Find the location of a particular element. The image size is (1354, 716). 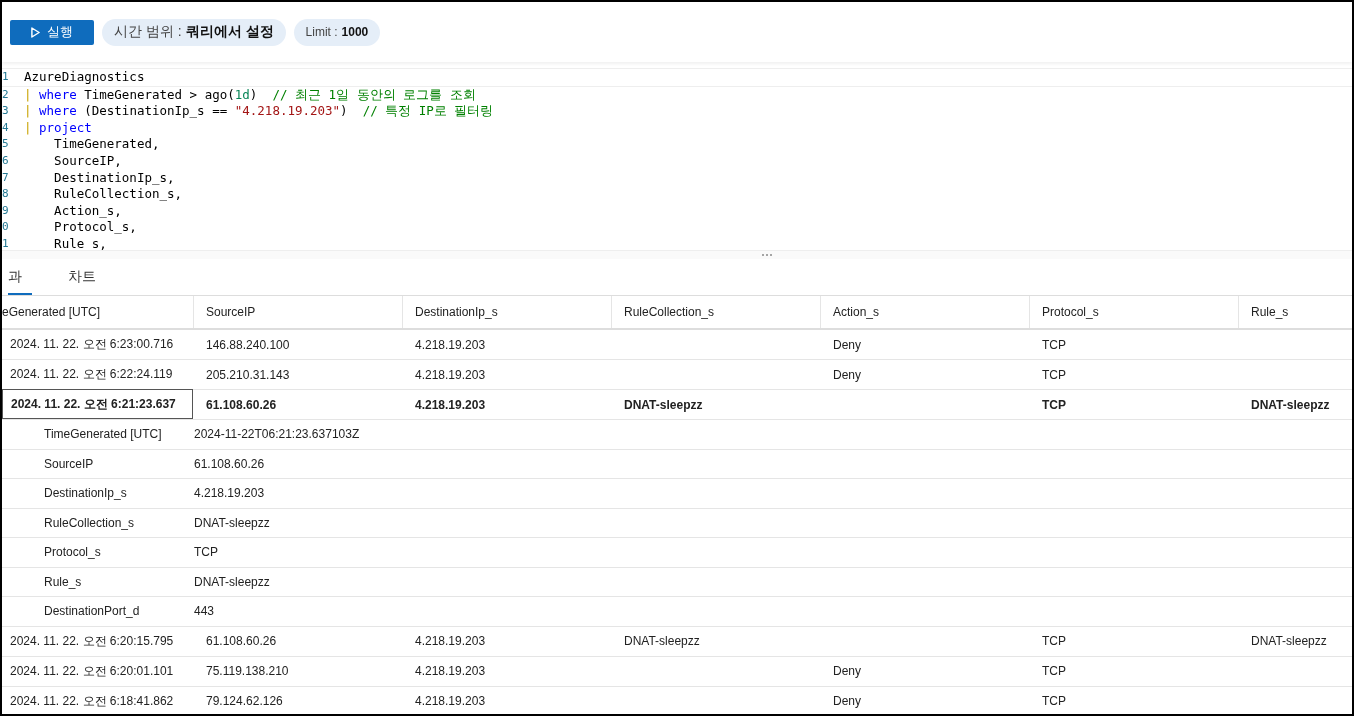

column-header: DestinationIp_s is located at coordinates (456, 312).